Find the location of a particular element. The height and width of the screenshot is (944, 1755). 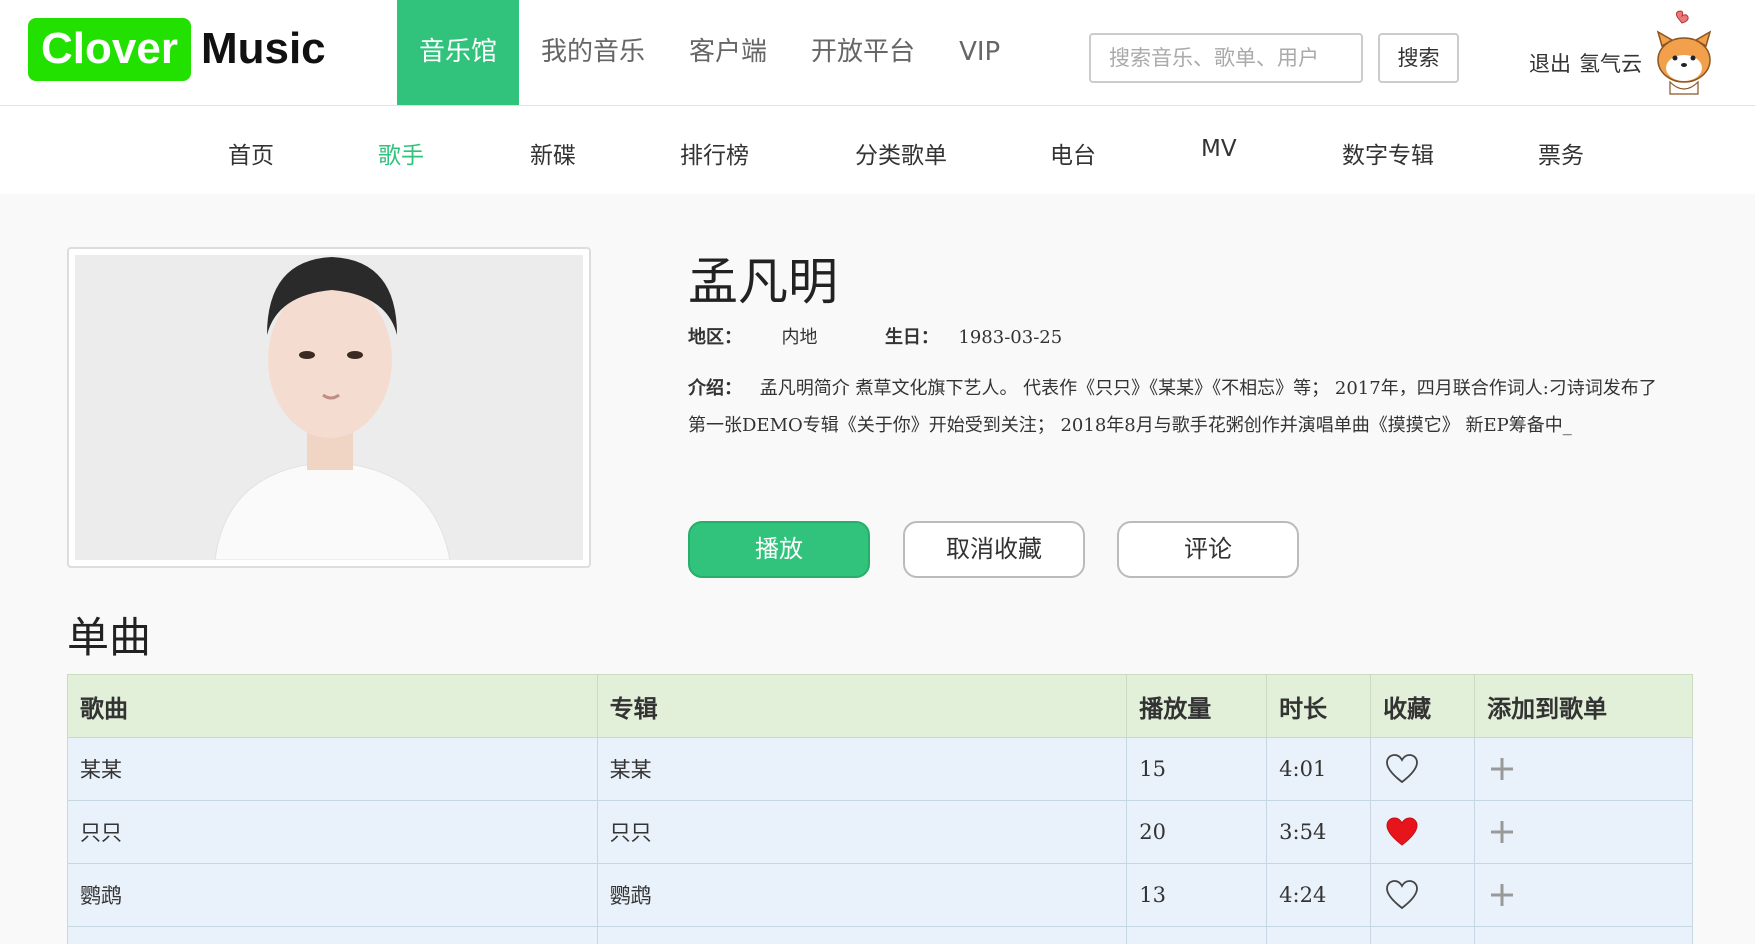

comment-button: 评论 is located at coordinates (1208, 549).